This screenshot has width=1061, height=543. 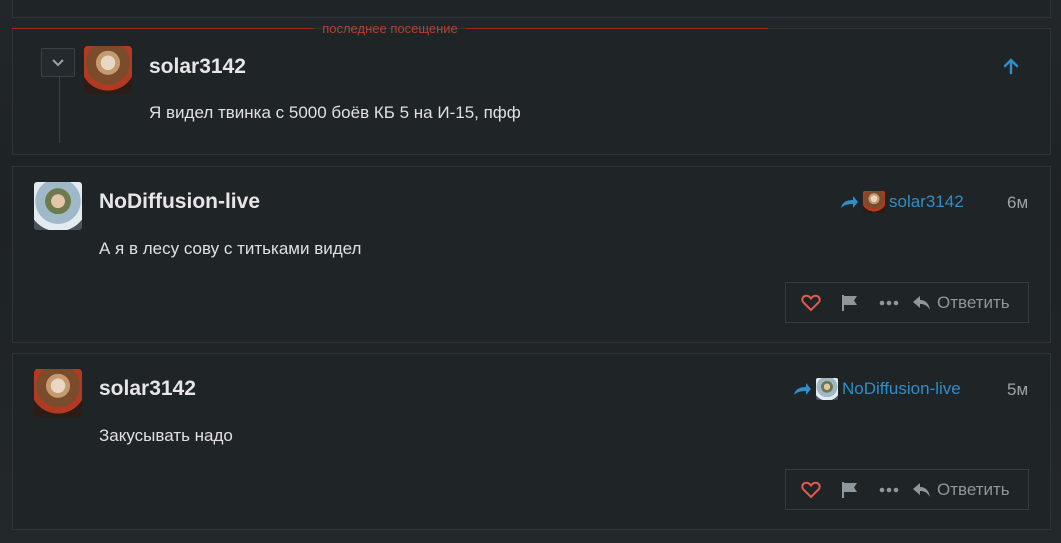 What do you see at coordinates (1011, 66) in the screenshot?
I see `arrow-up-icon` at bounding box center [1011, 66].